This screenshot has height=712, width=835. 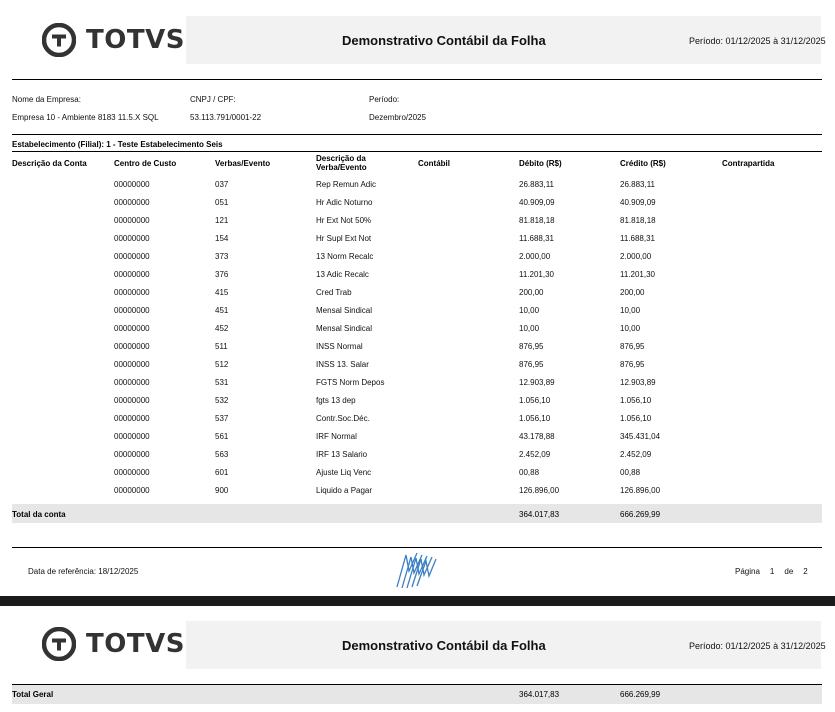 What do you see at coordinates (536, 184) in the screenshot?
I see `row-debito: 26.883,11` at bounding box center [536, 184].